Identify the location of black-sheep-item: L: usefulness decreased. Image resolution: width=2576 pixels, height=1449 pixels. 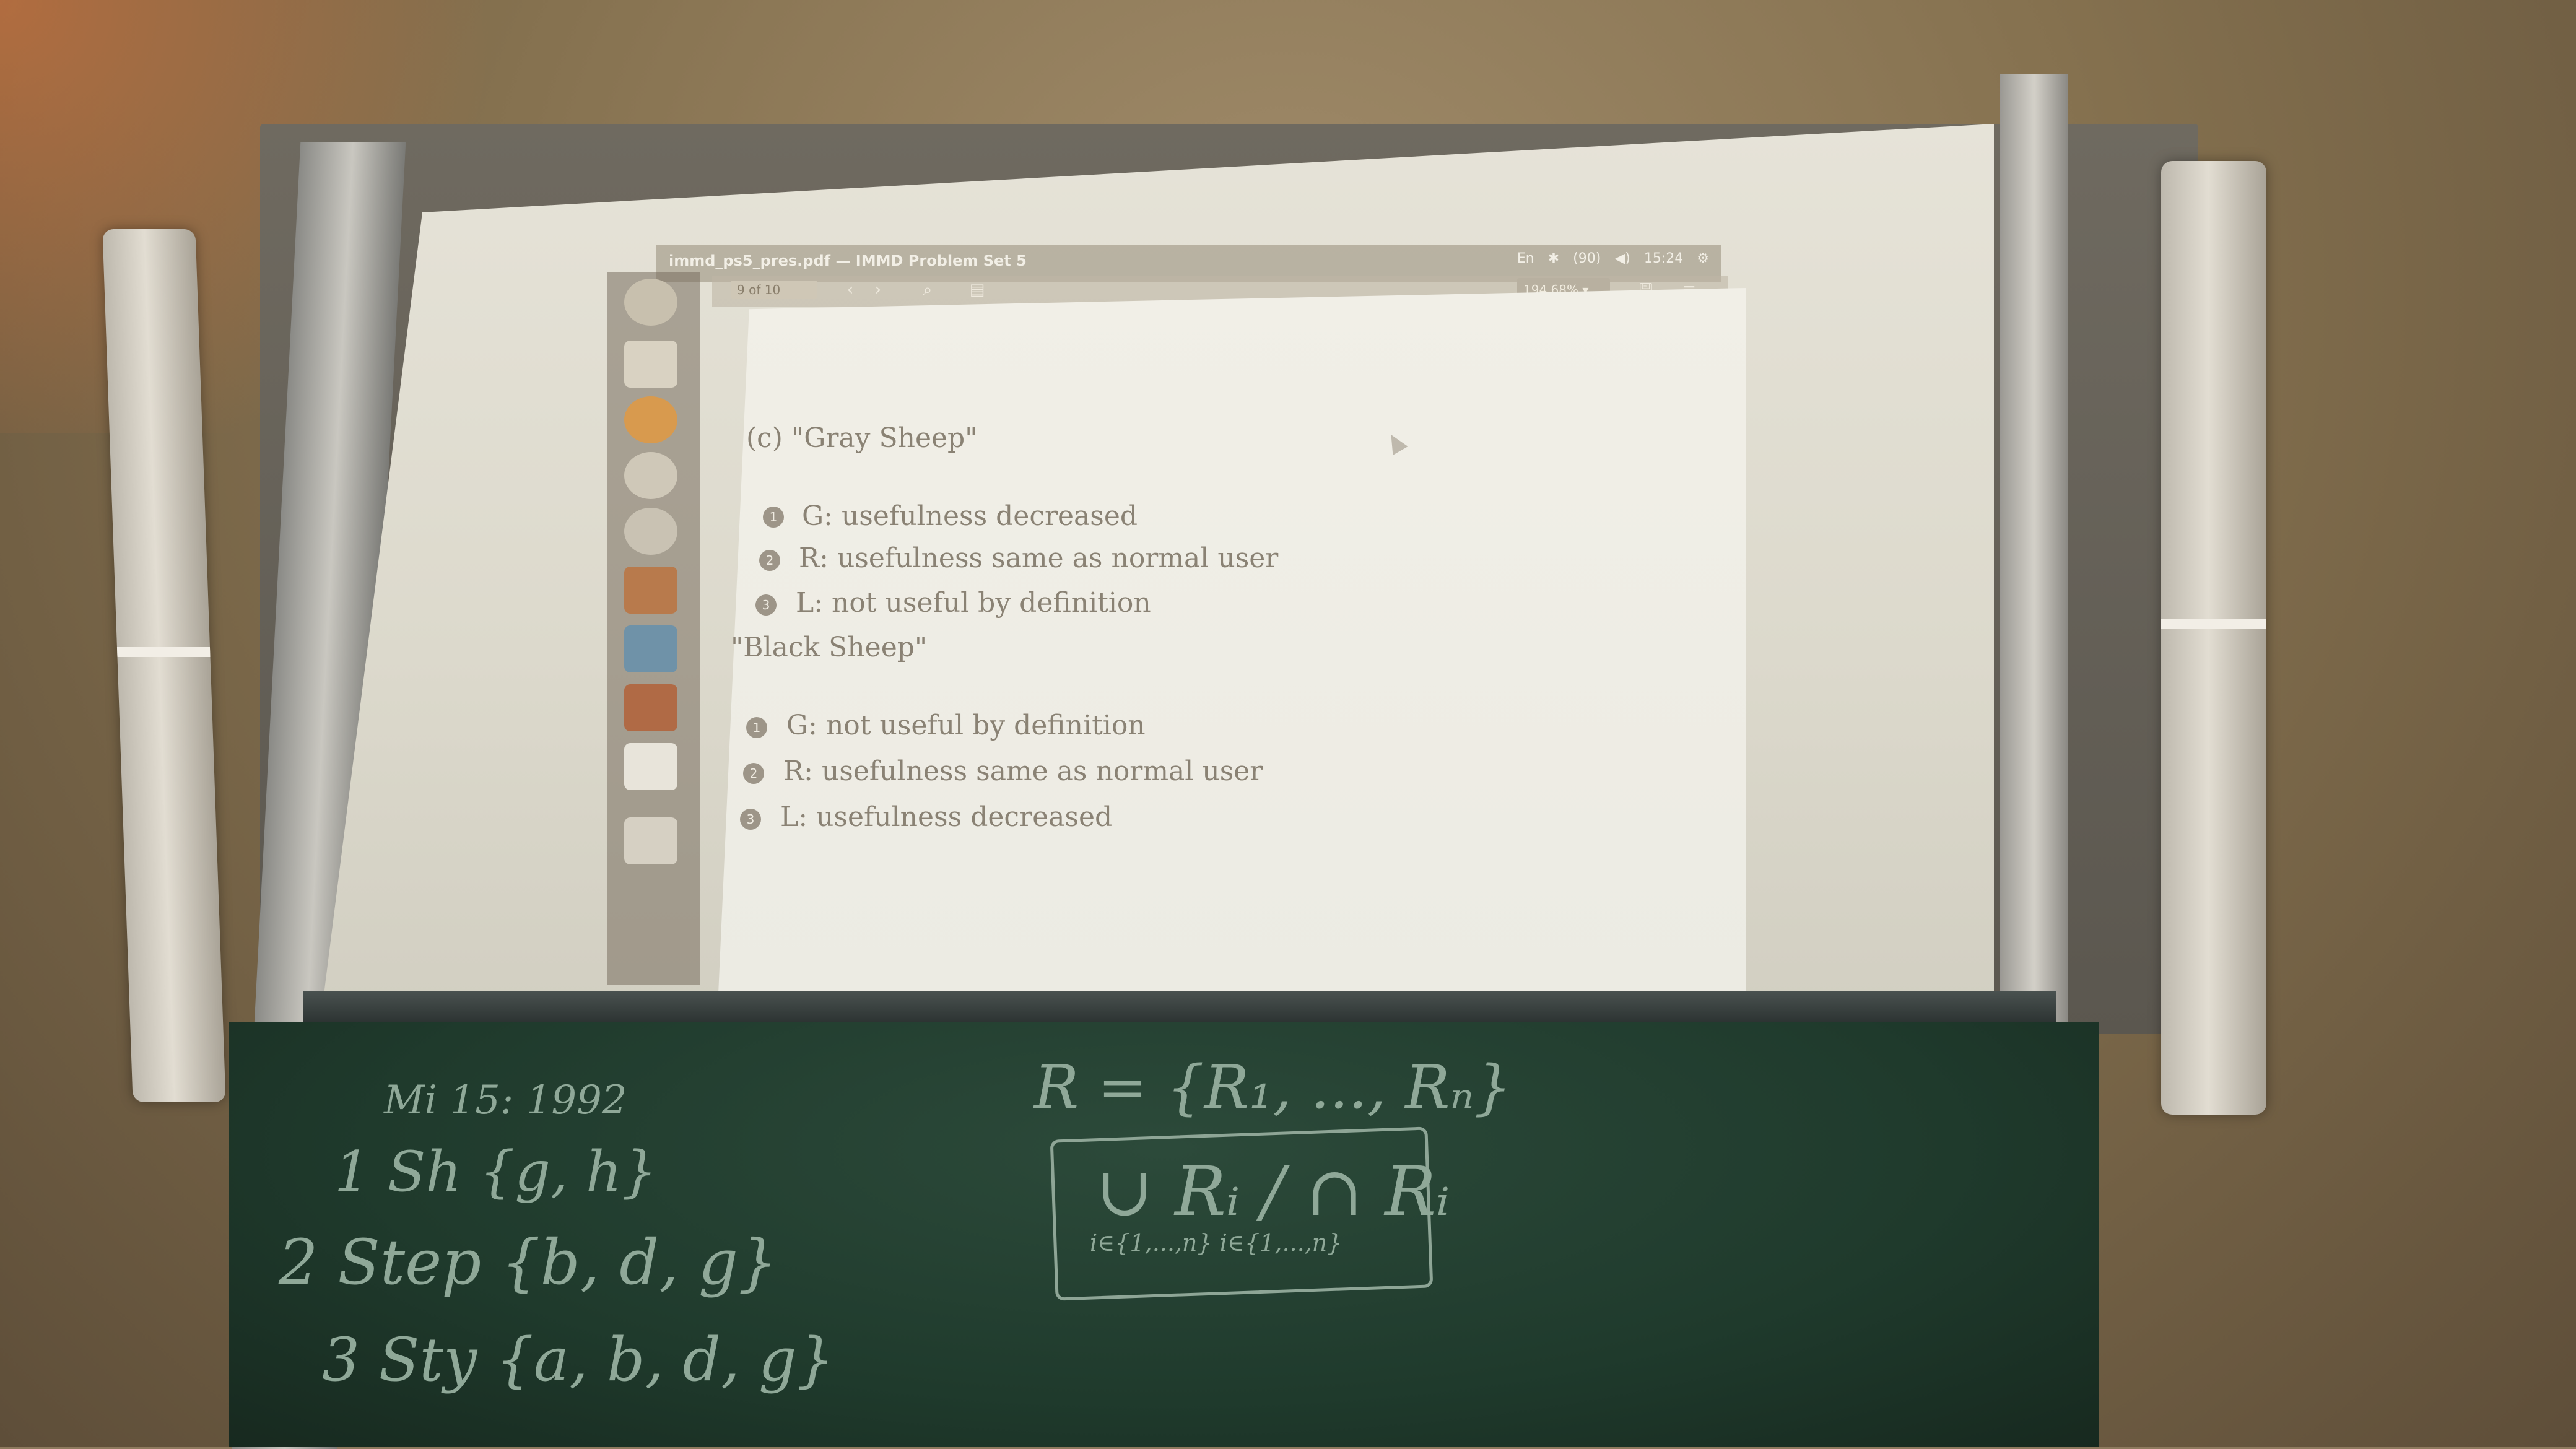
(947, 817).